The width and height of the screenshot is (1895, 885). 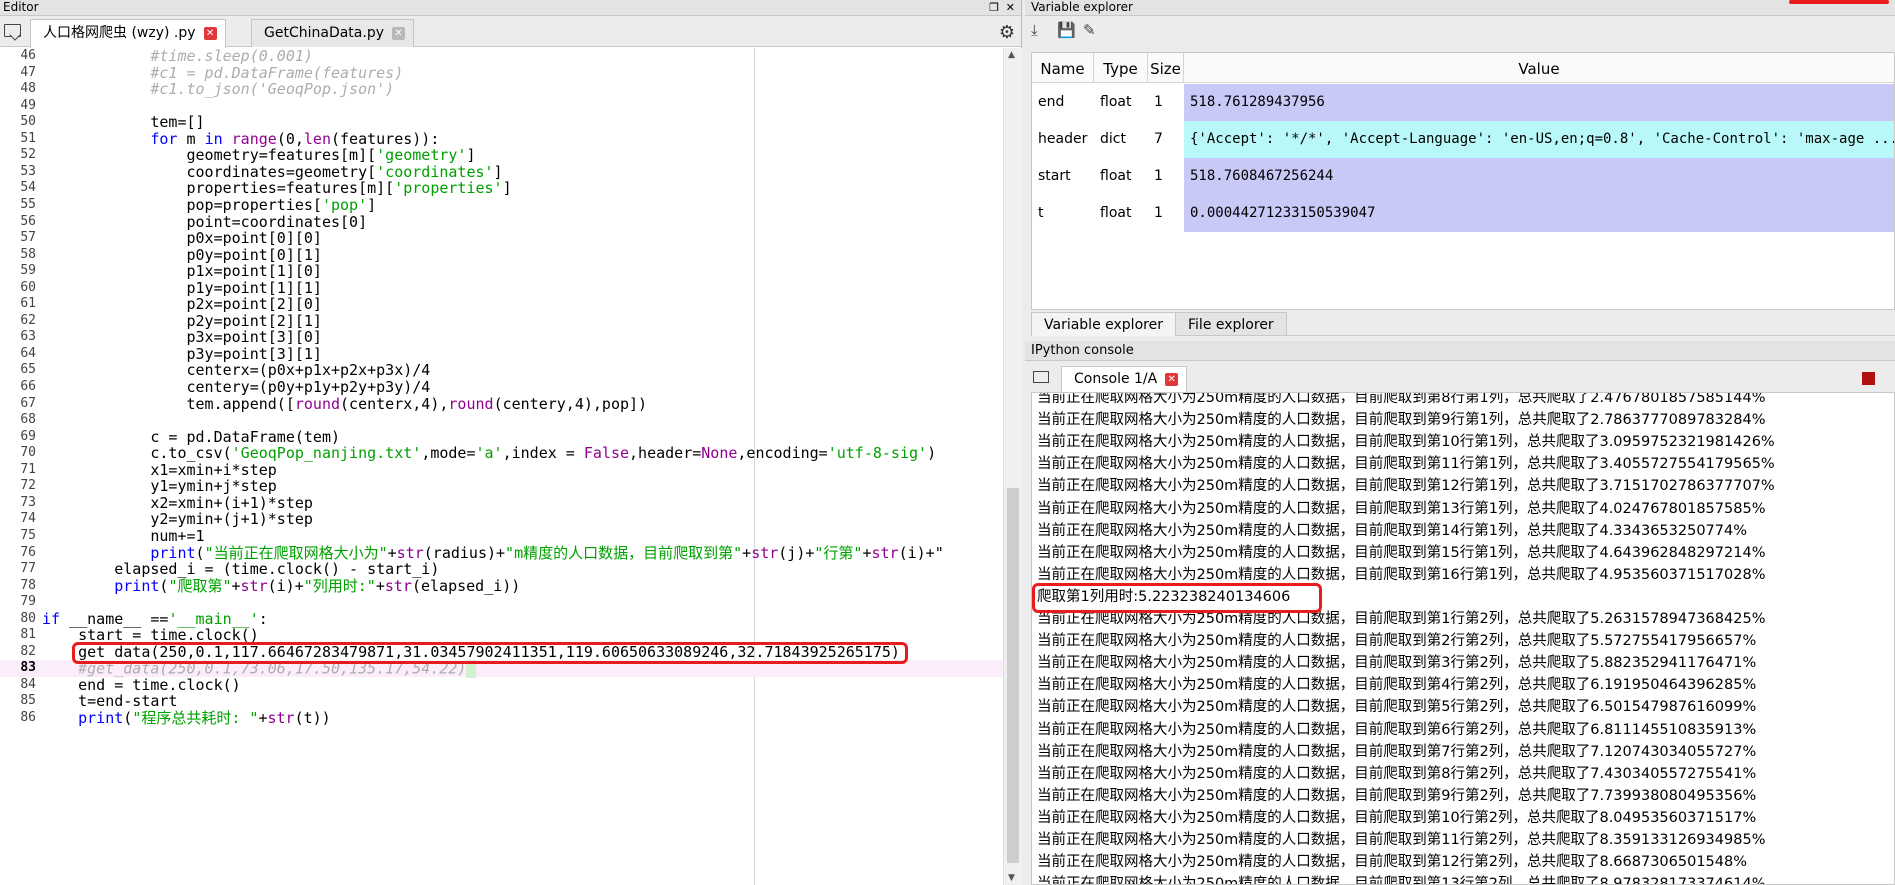 I want to click on code-line: 54 properties=features[m]['properties'], so click(x=501, y=188).